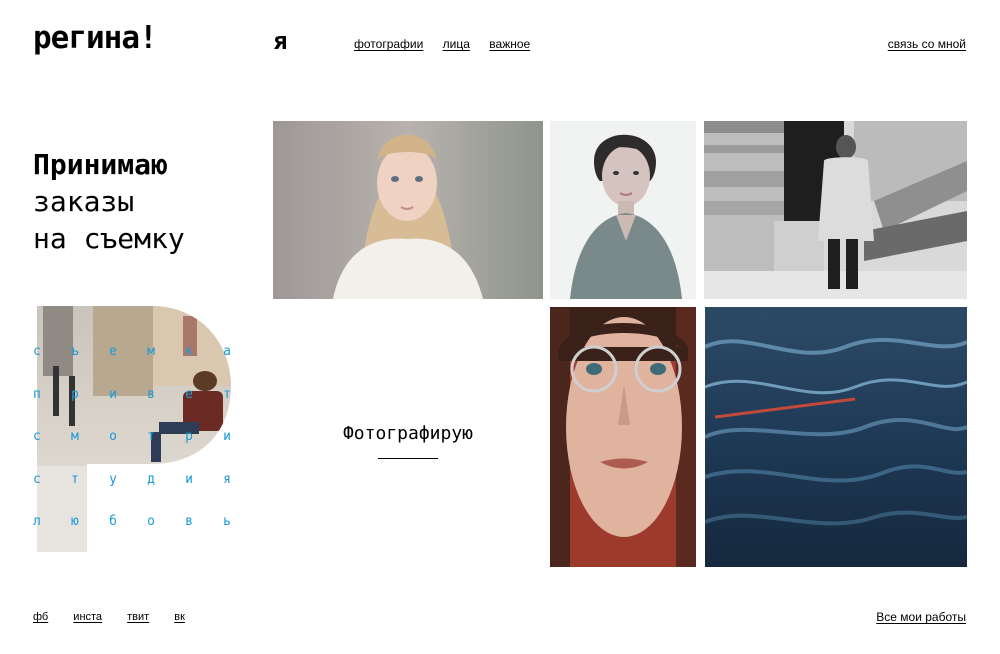 This screenshot has width=1000, height=654. What do you see at coordinates (37, 521) in the screenshot?
I see `letter: л` at bounding box center [37, 521].